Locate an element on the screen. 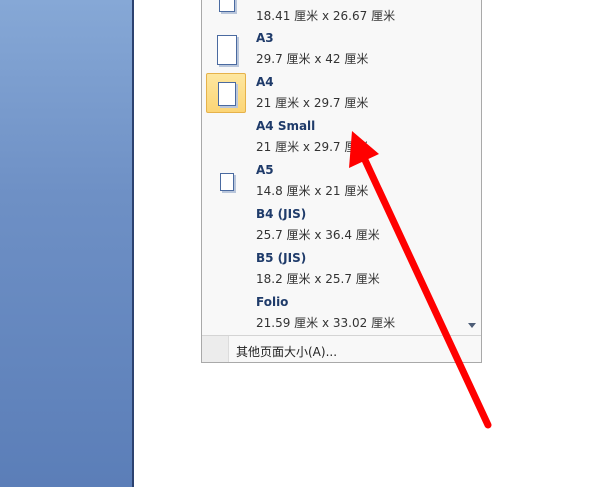  arrow-shaft is located at coordinates (426, 292).